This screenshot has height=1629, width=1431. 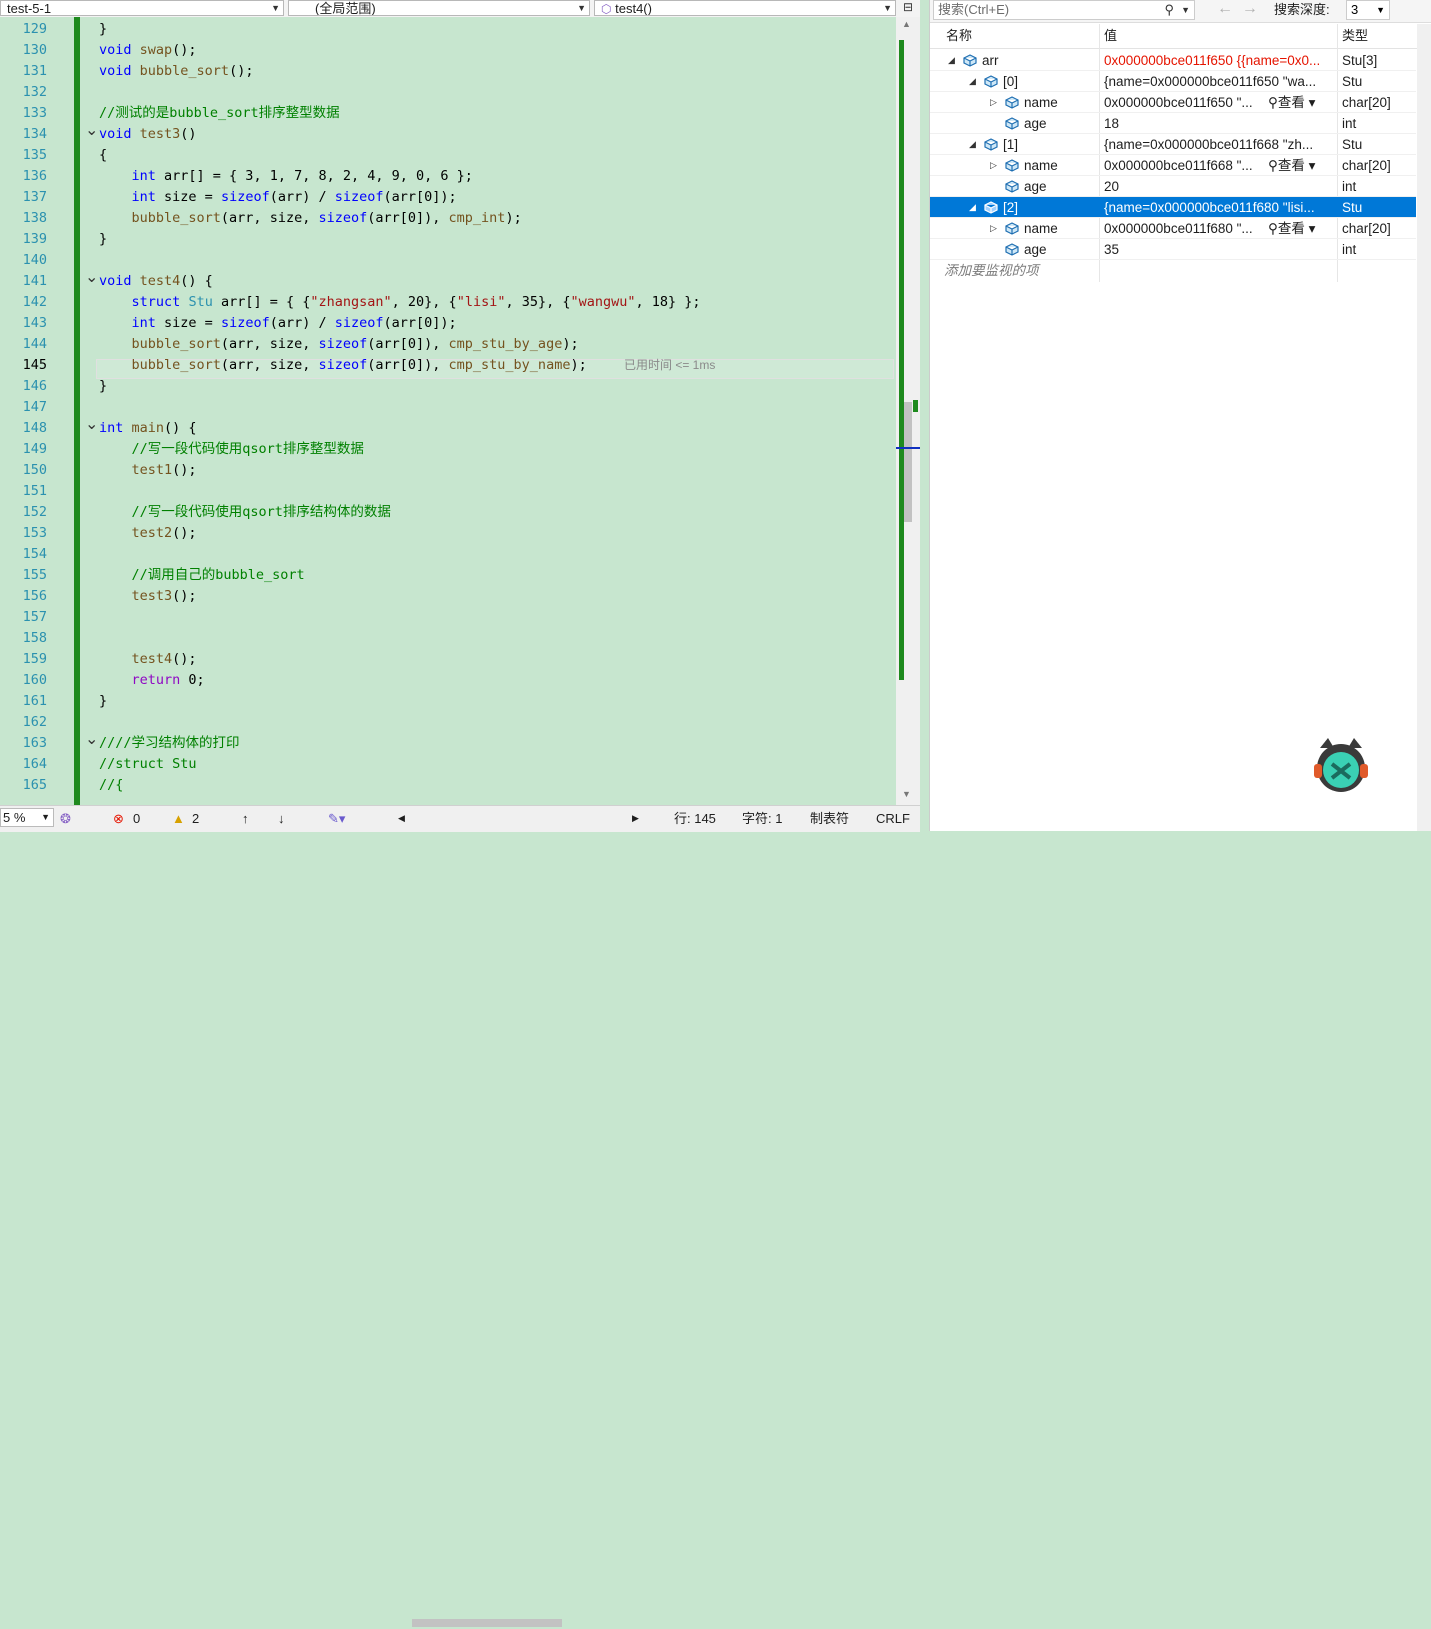 What do you see at coordinates (908, 8) in the screenshot?
I see `split-icon: ⊟` at bounding box center [908, 8].